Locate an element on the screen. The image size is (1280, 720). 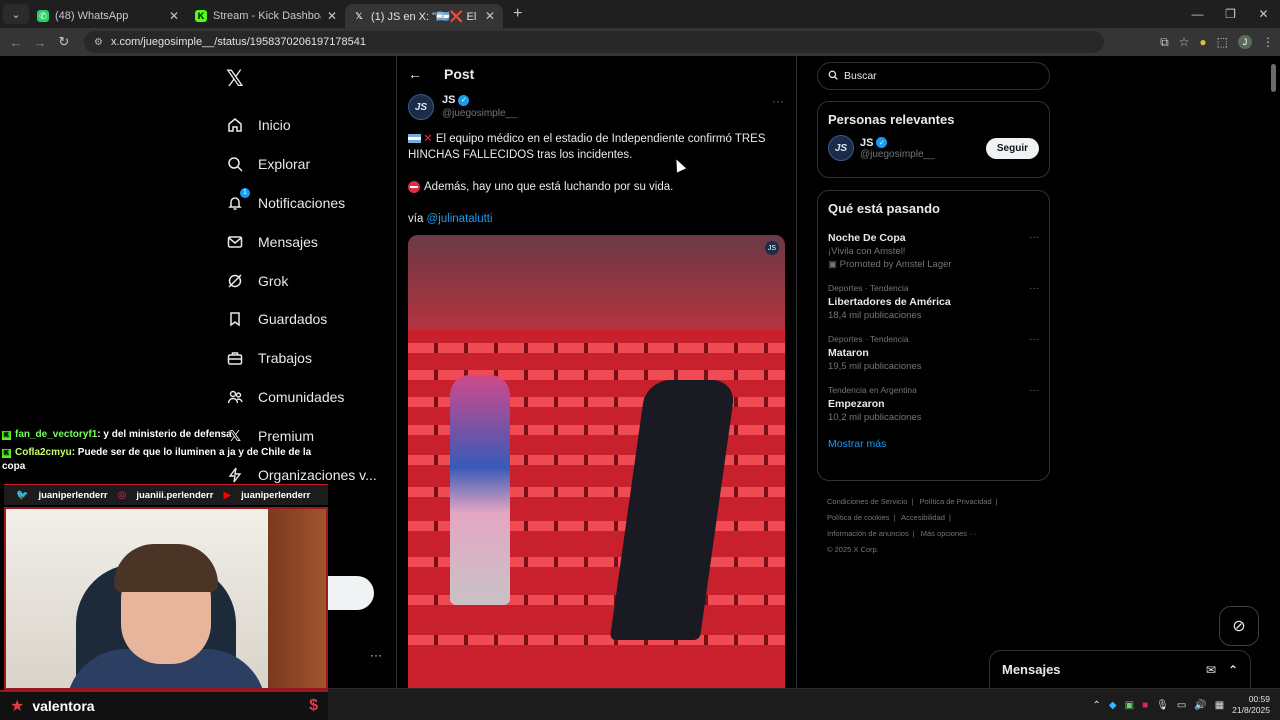
kick-icon: K is located at coordinates (201, 16).